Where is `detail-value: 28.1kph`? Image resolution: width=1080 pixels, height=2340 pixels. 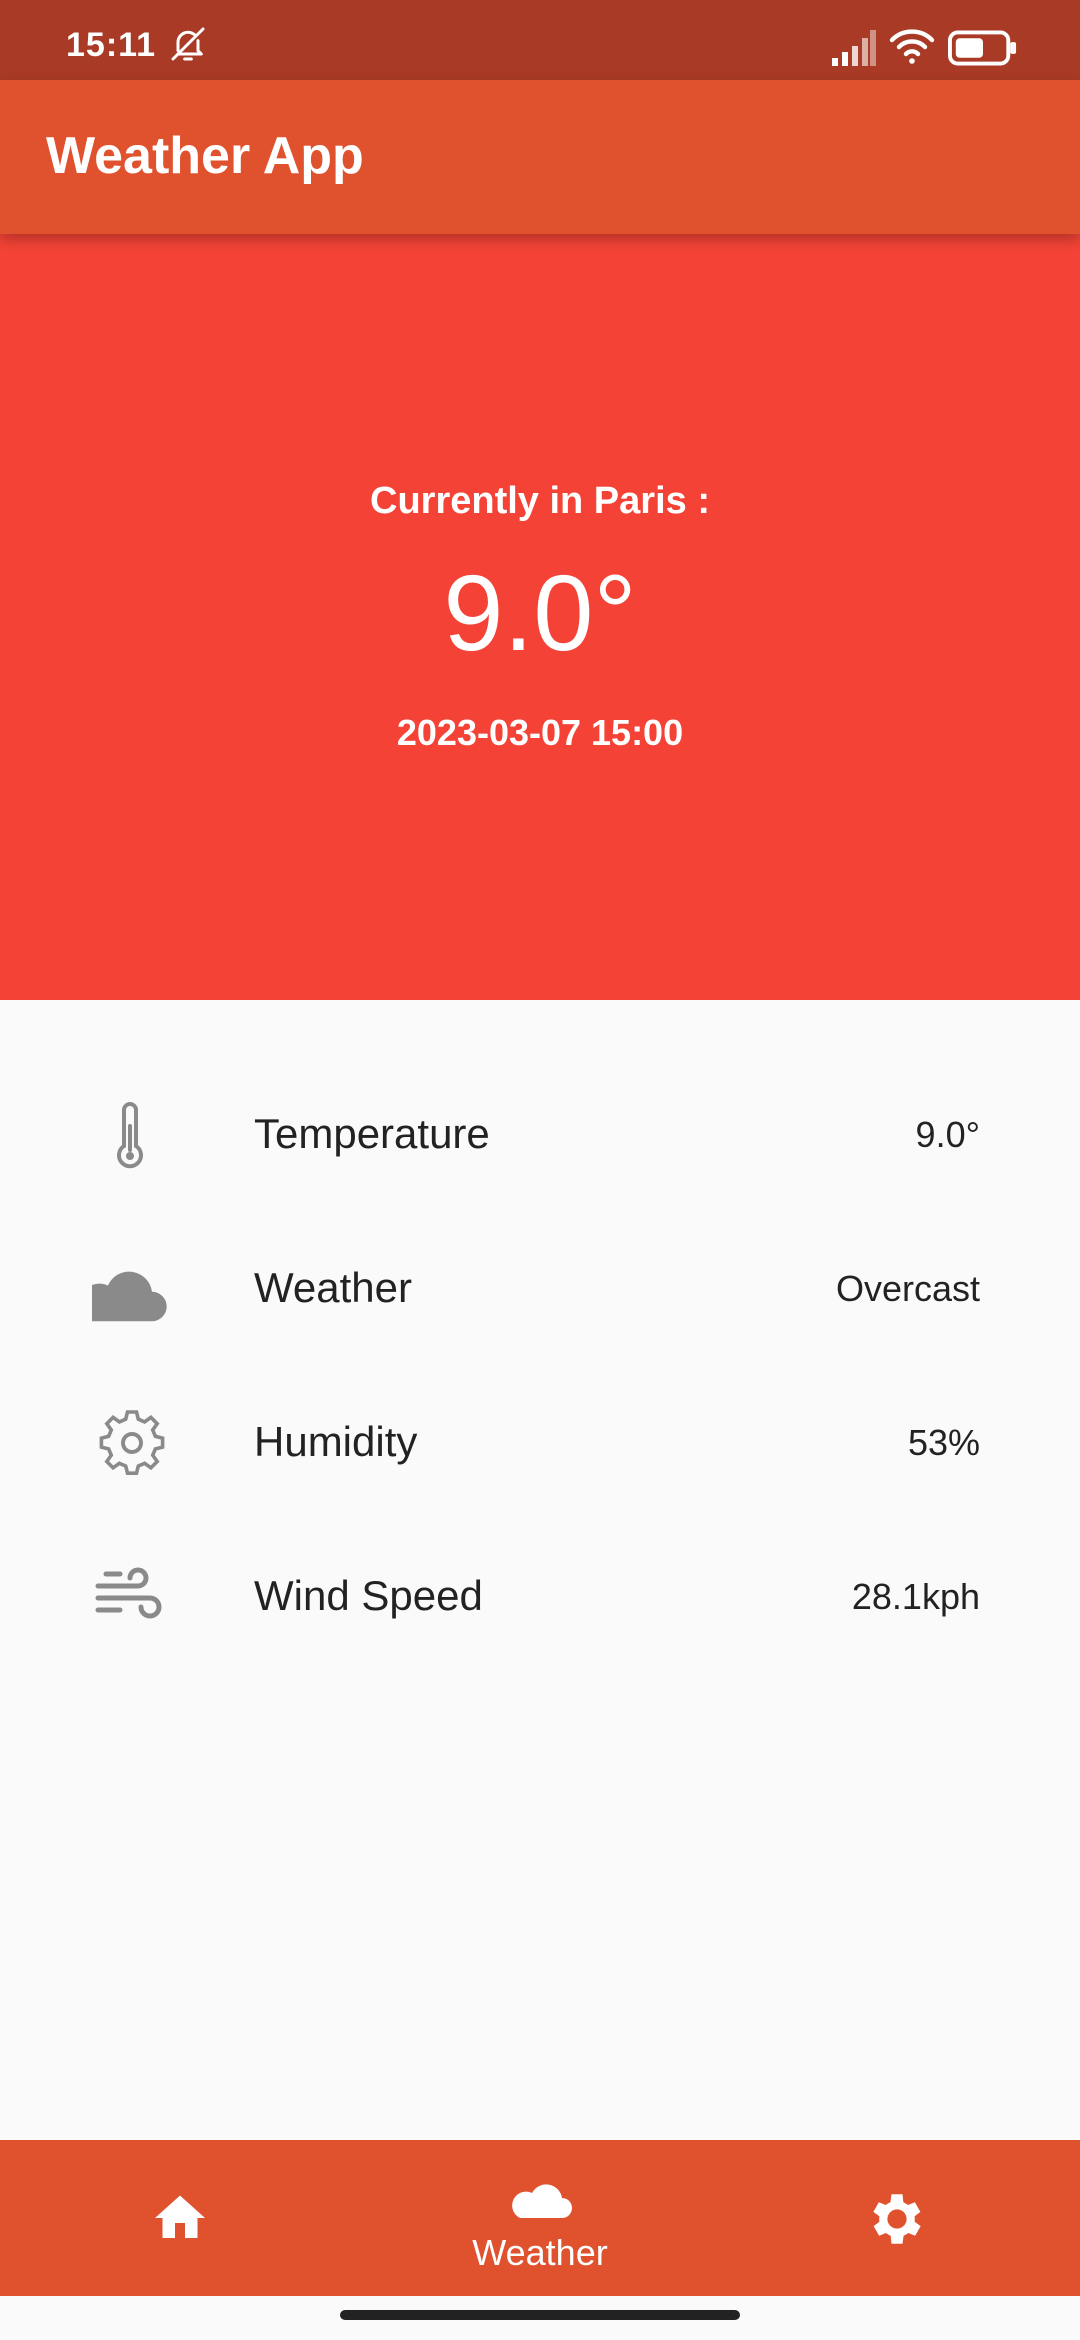 detail-value: 28.1kph is located at coordinates (915, 1596).